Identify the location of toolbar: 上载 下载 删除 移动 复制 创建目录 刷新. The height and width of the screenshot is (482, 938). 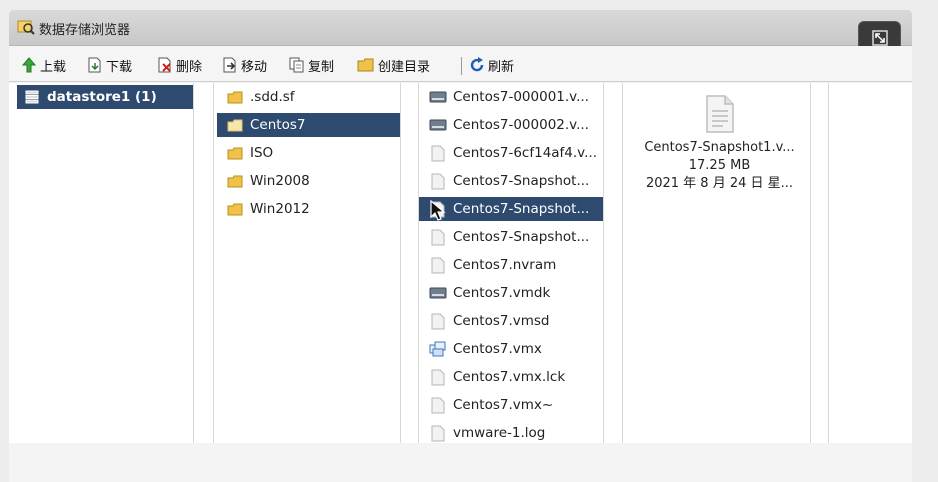
(460, 64).